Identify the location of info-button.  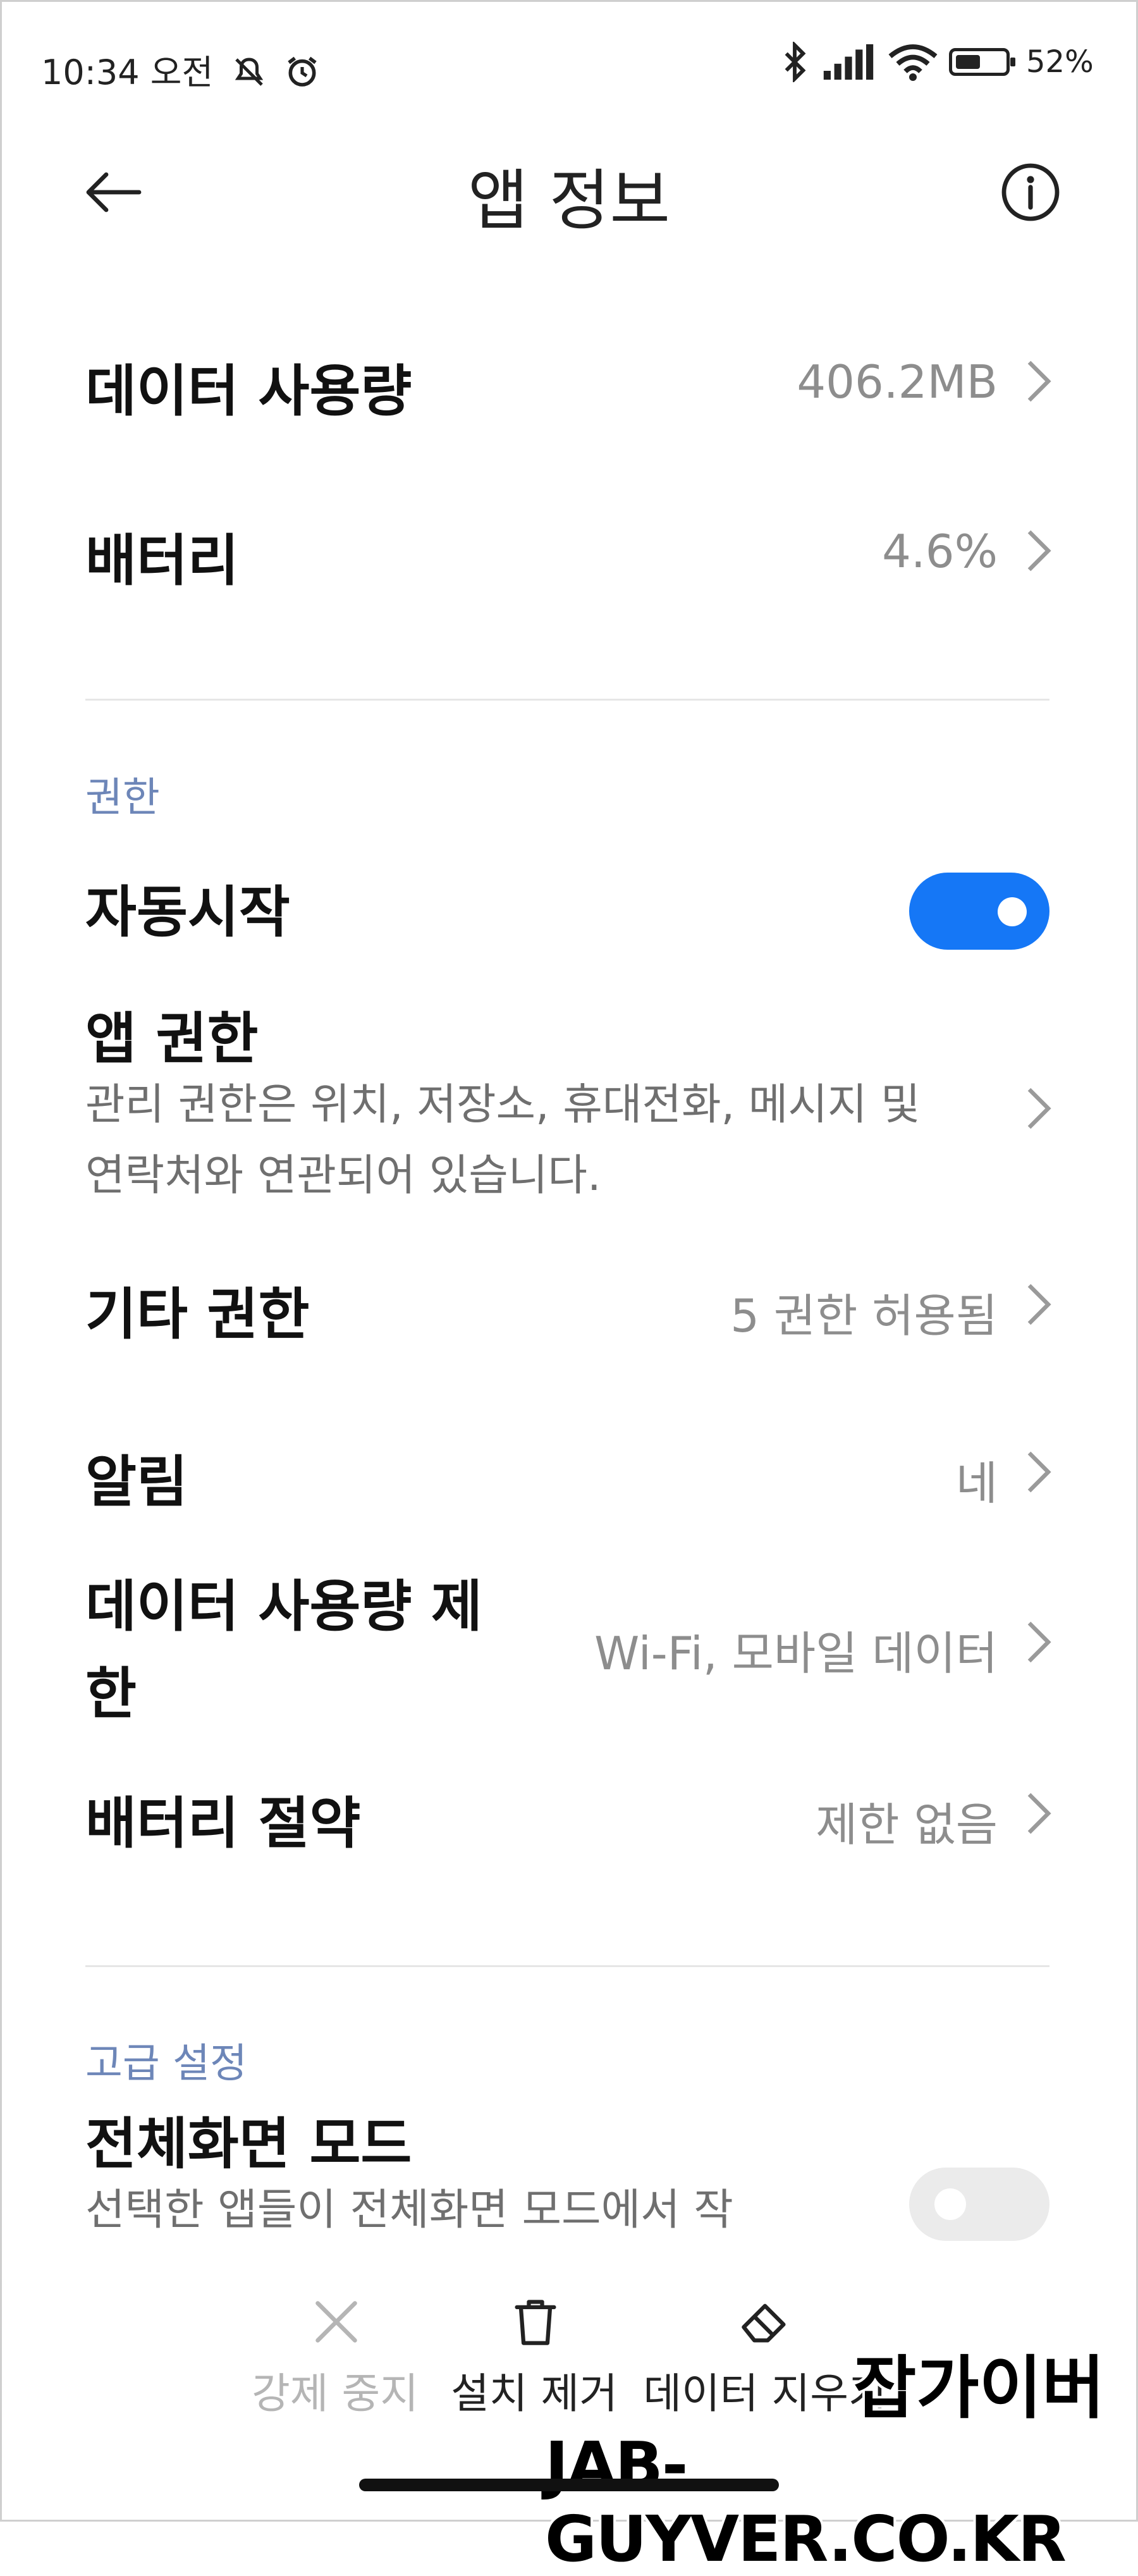
(1030, 192).